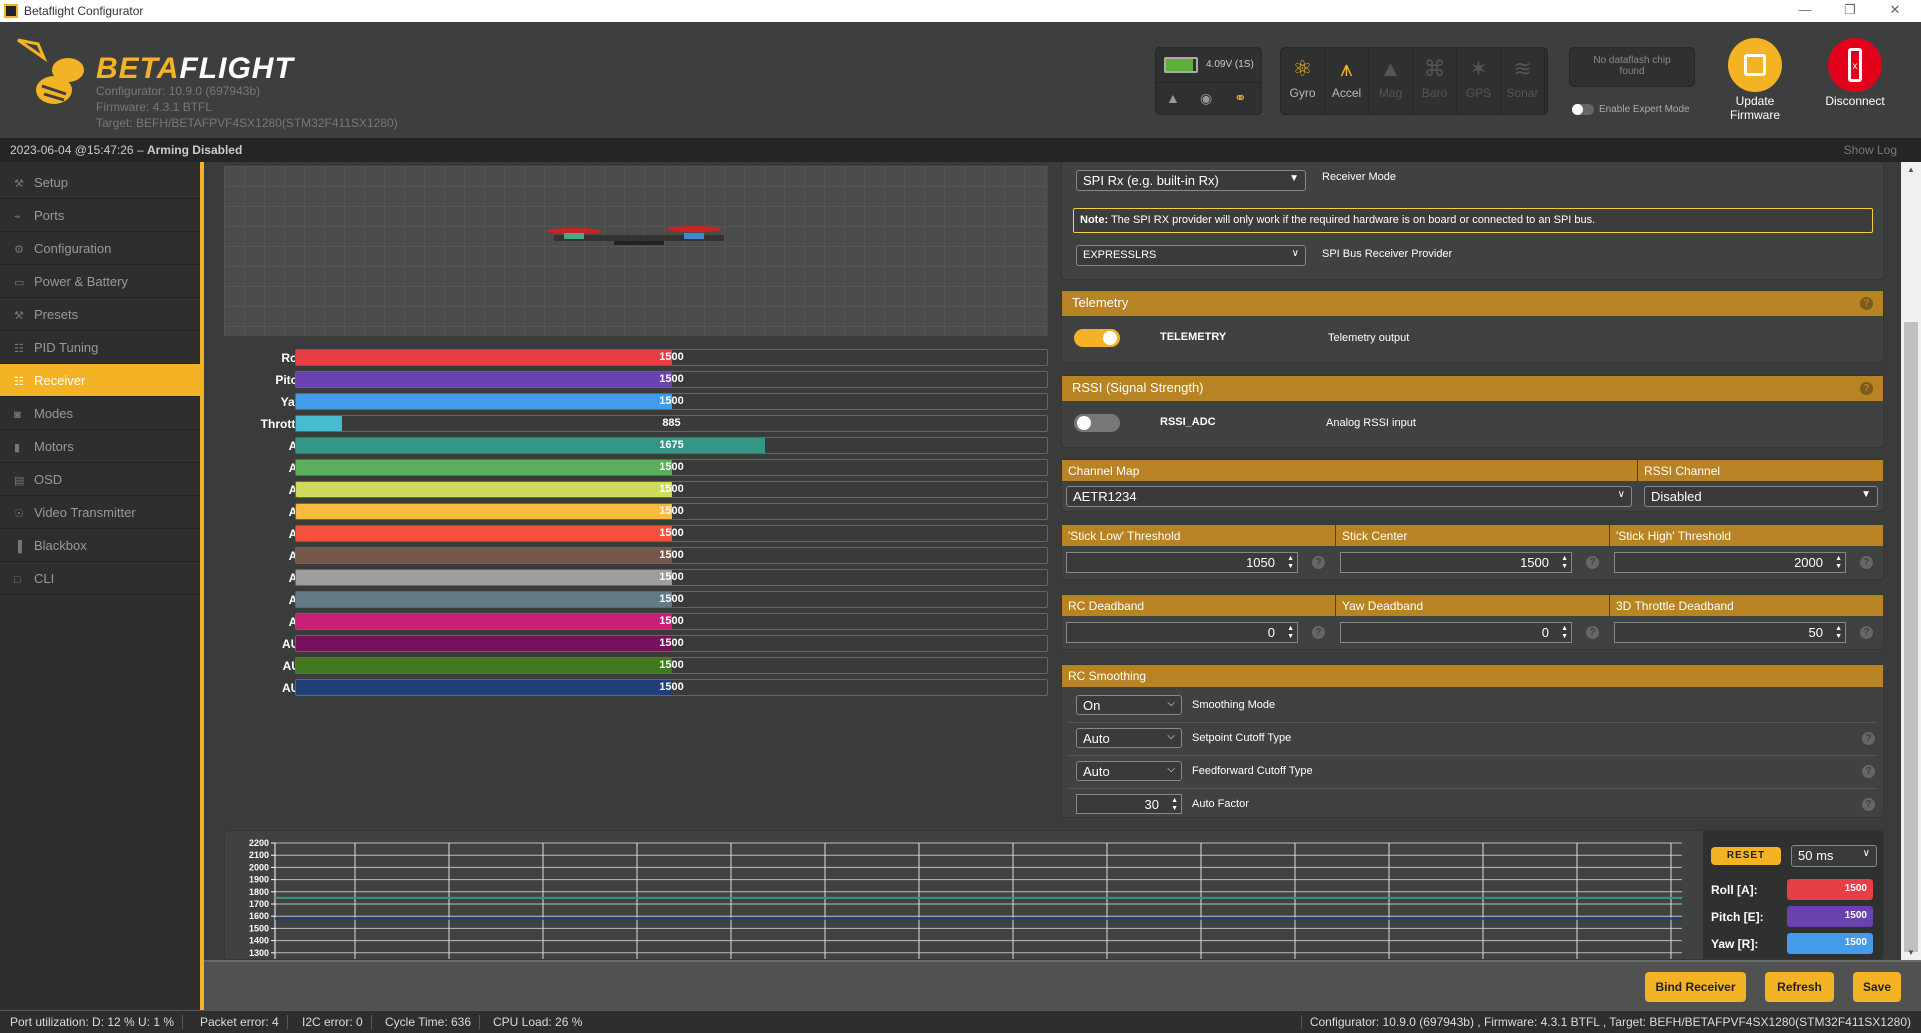 This screenshot has height=1033, width=1921. What do you see at coordinates (19, 481) in the screenshot?
I see `osd-icon: ▤` at bounding box center [19, 481].